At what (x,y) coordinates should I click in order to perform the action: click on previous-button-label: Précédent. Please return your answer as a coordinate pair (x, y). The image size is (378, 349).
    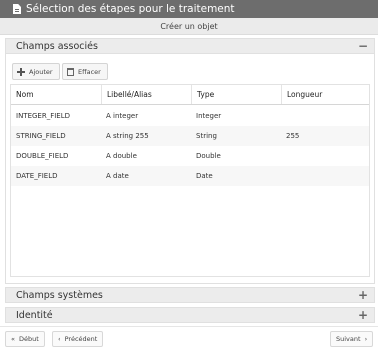
    Looking at the image, I should click on (81, 339).